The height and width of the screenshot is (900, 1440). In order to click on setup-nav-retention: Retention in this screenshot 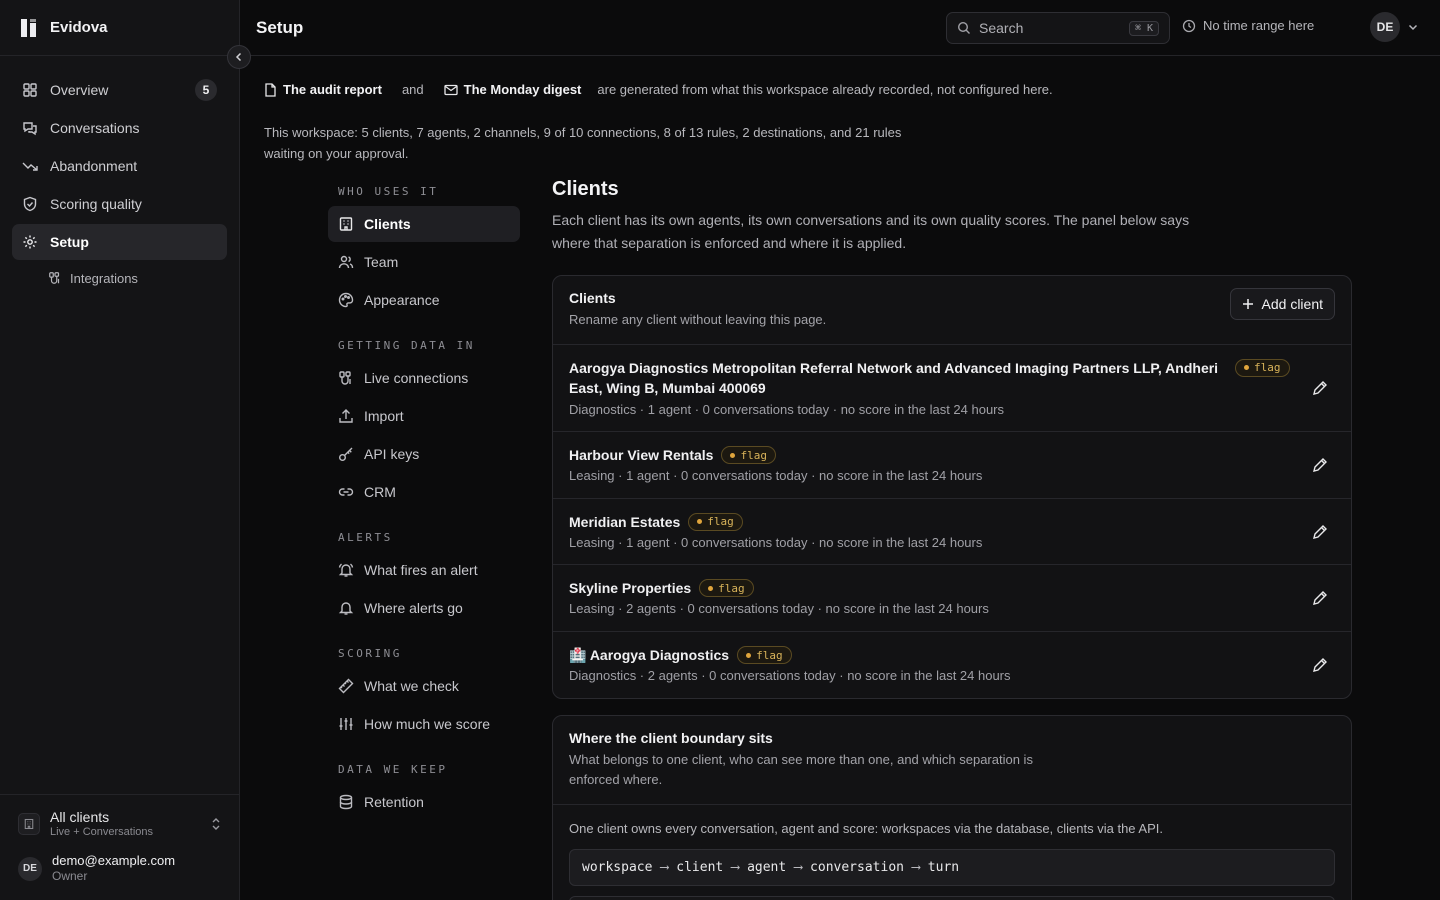, I will do `click(424, 802)`.